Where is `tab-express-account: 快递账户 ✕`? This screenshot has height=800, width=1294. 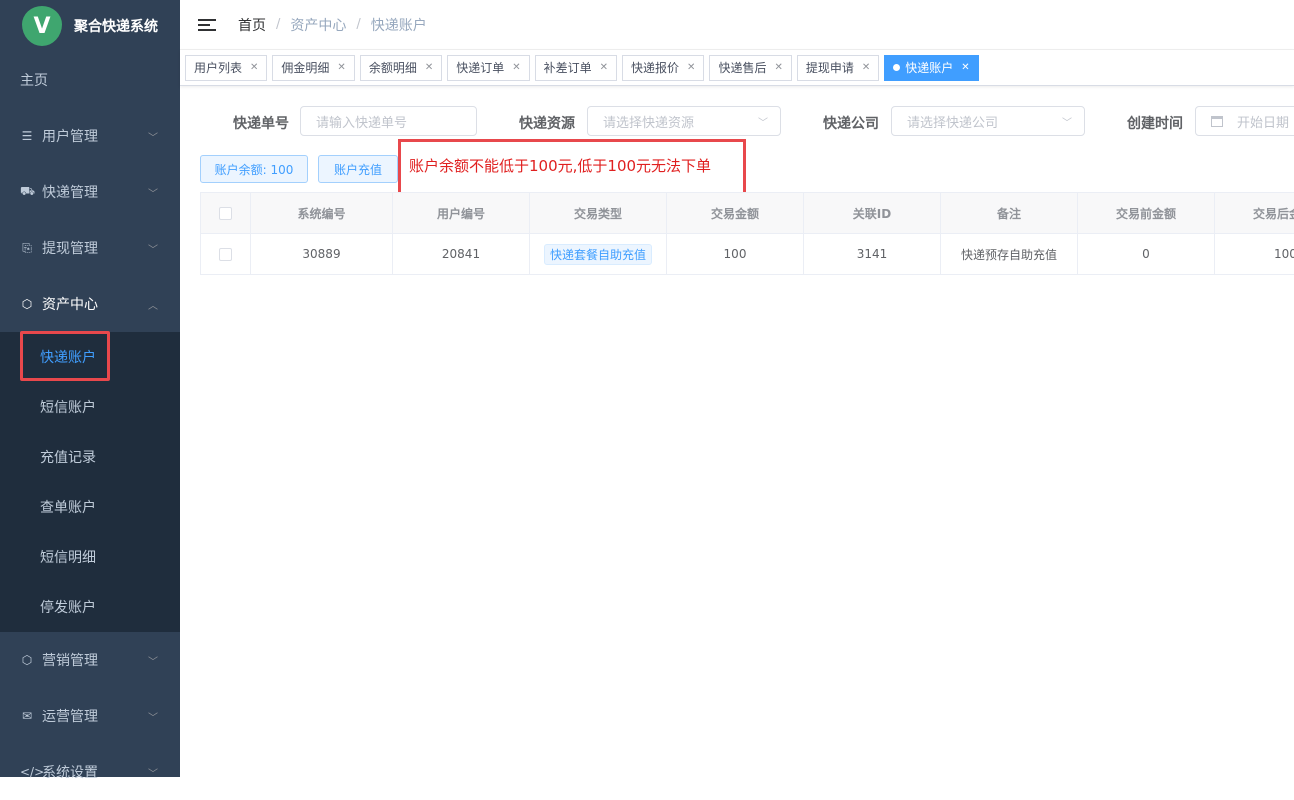 tab-express-account: 快递账户 ✕ is located at coordinates (931, 67).